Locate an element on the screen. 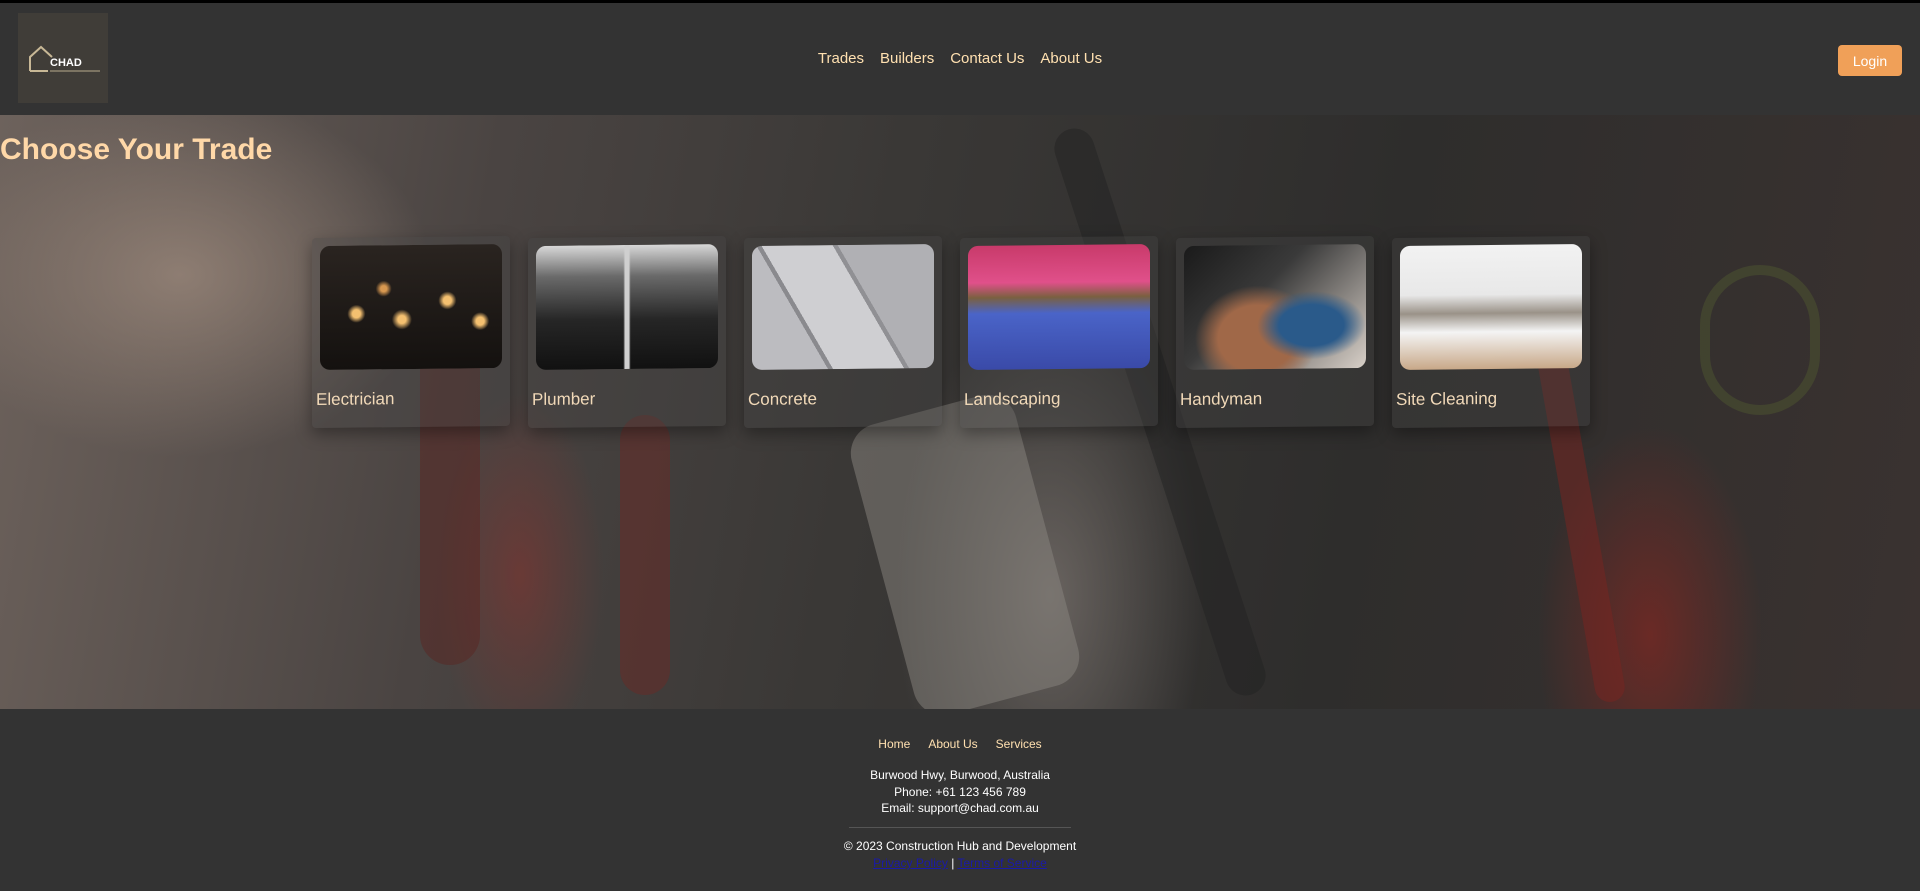 The width and height of the screenshot is (1920, 891). trade-label: Landscaping is located at coordinates (1012, 398).